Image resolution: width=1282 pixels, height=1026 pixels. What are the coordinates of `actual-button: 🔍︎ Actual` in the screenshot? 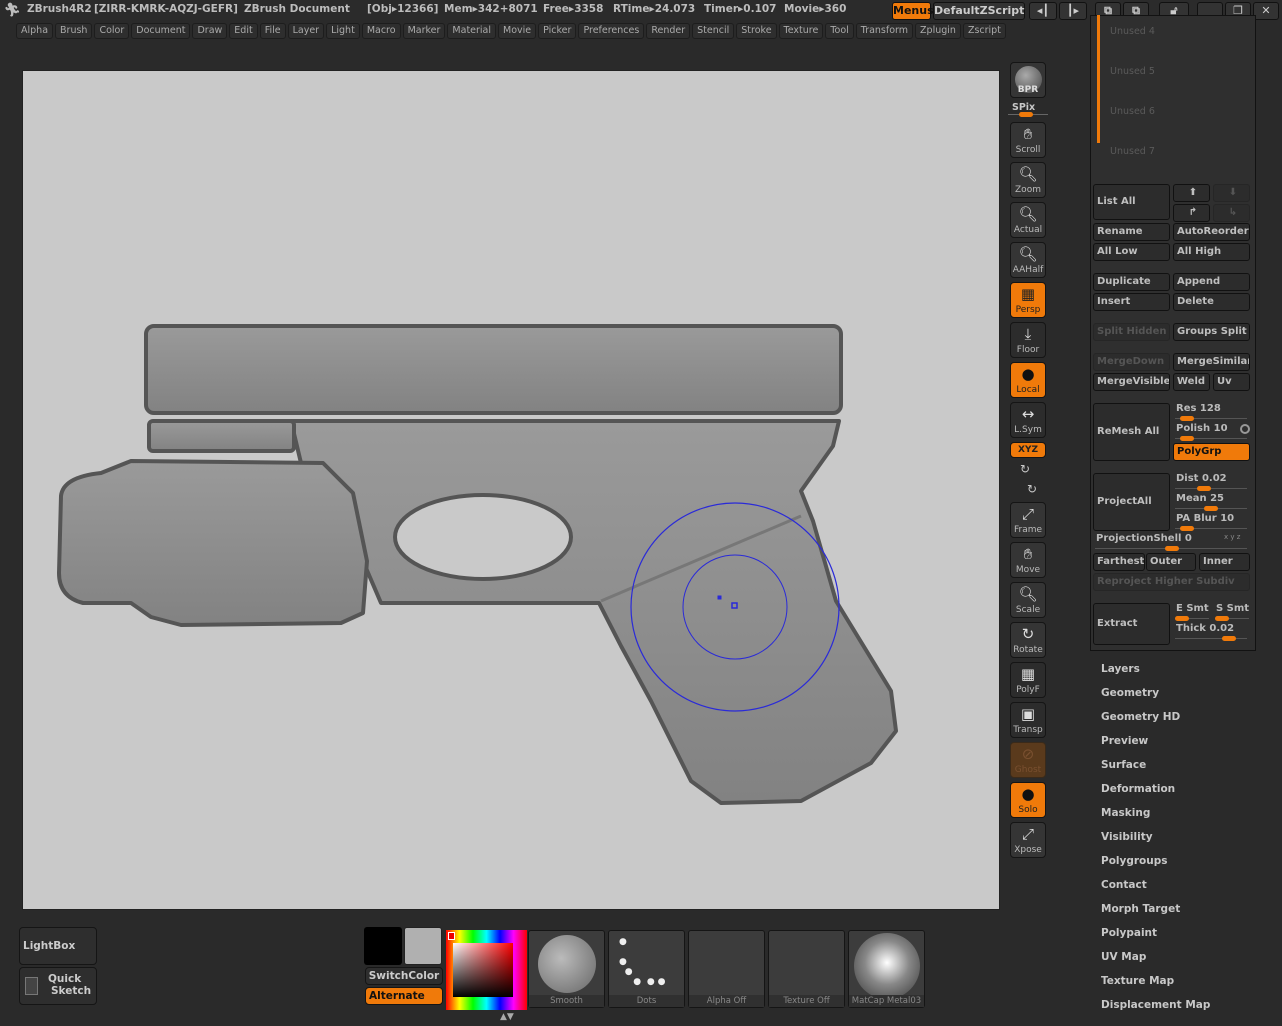 It's located at (1028, 220).